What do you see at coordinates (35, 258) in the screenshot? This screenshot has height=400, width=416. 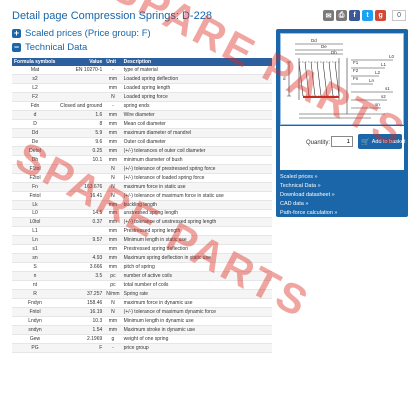 I see `formula-symbol-cell: sn` at bounding box center [35, 258].